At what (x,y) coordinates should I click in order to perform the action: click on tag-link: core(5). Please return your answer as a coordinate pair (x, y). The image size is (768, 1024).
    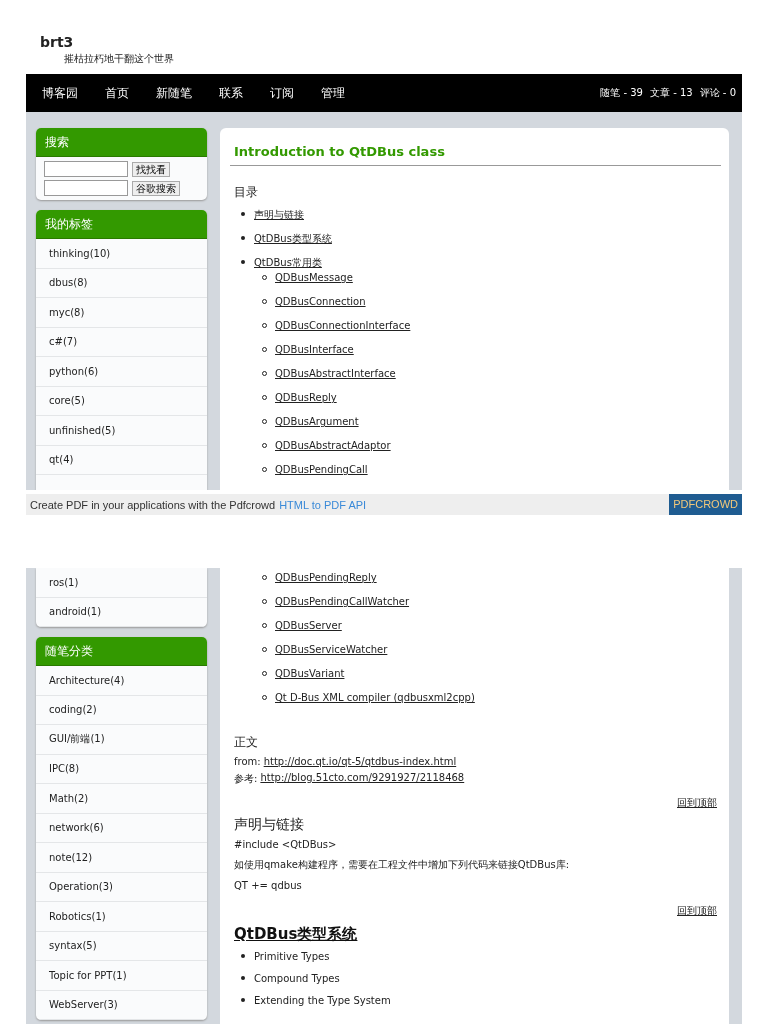
    Looking at the image, I should click on (67, 401).